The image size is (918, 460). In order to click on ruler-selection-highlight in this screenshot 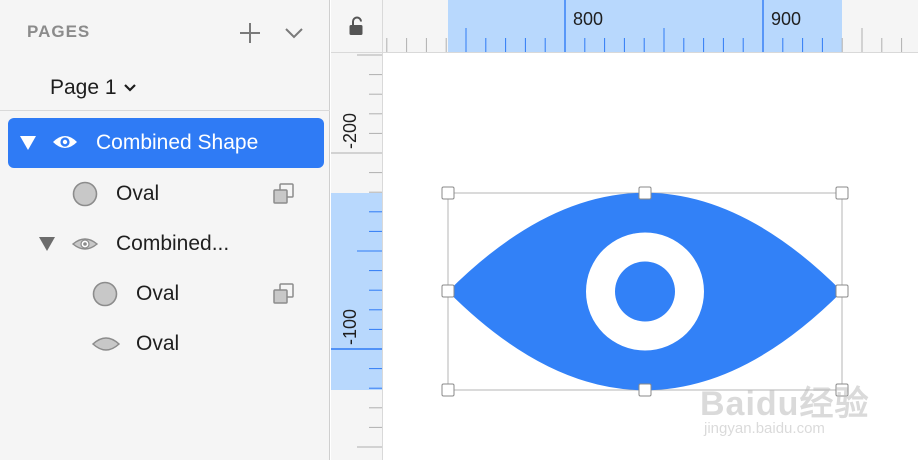, I will do `click(356, 291)`.